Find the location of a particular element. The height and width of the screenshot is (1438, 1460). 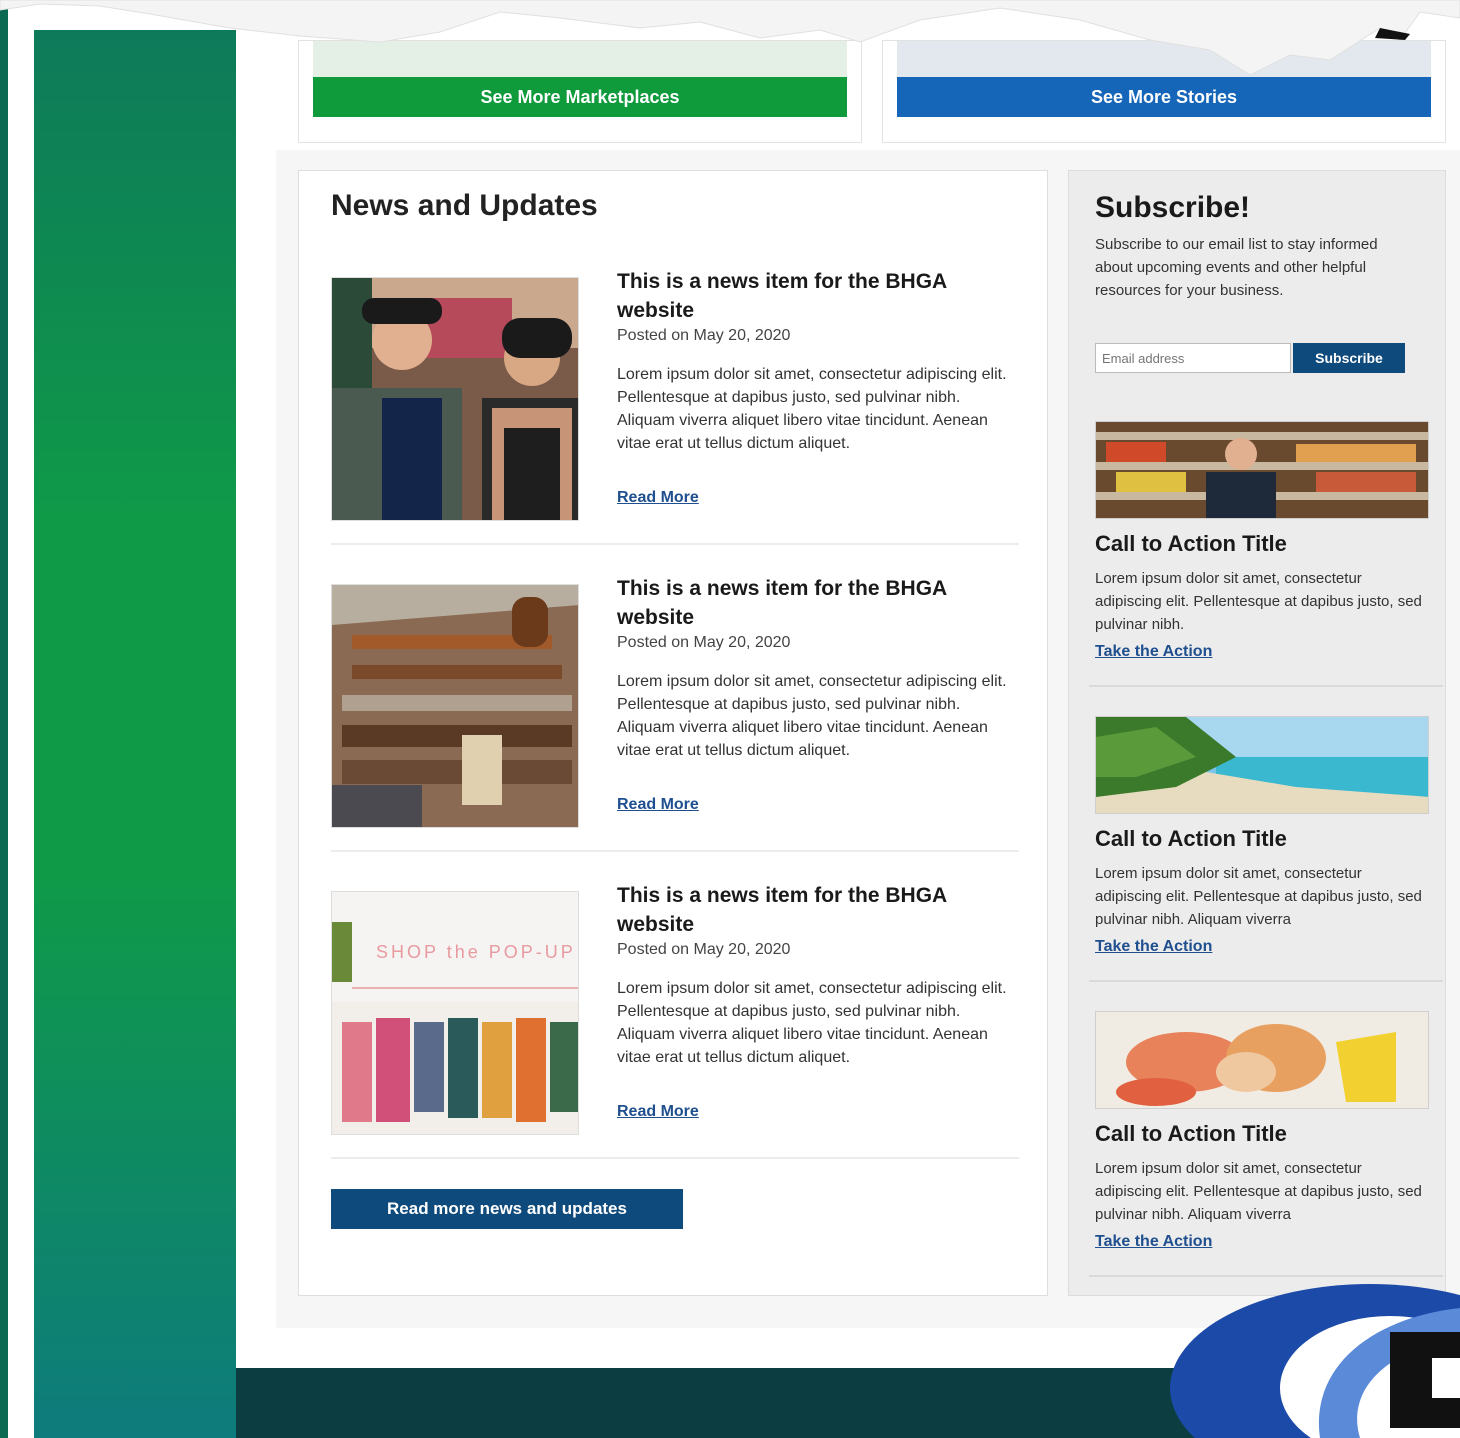

news-thumbnail-popup: SHOP the POP-UP is located at coordinates (455, 1013).